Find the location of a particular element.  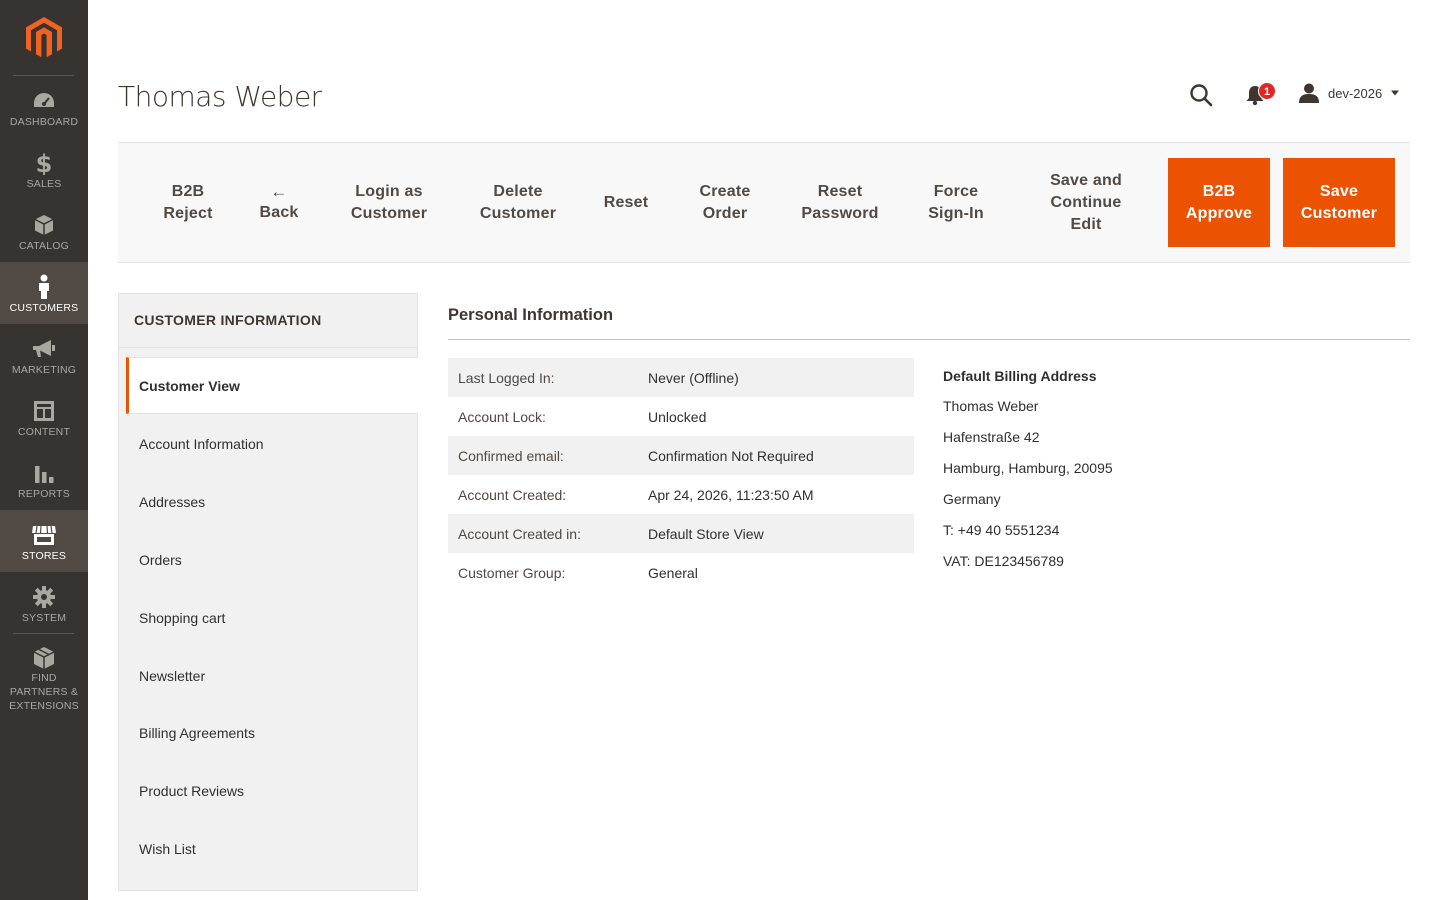

section-title: Personal Information is located at coordinates (531, 315).